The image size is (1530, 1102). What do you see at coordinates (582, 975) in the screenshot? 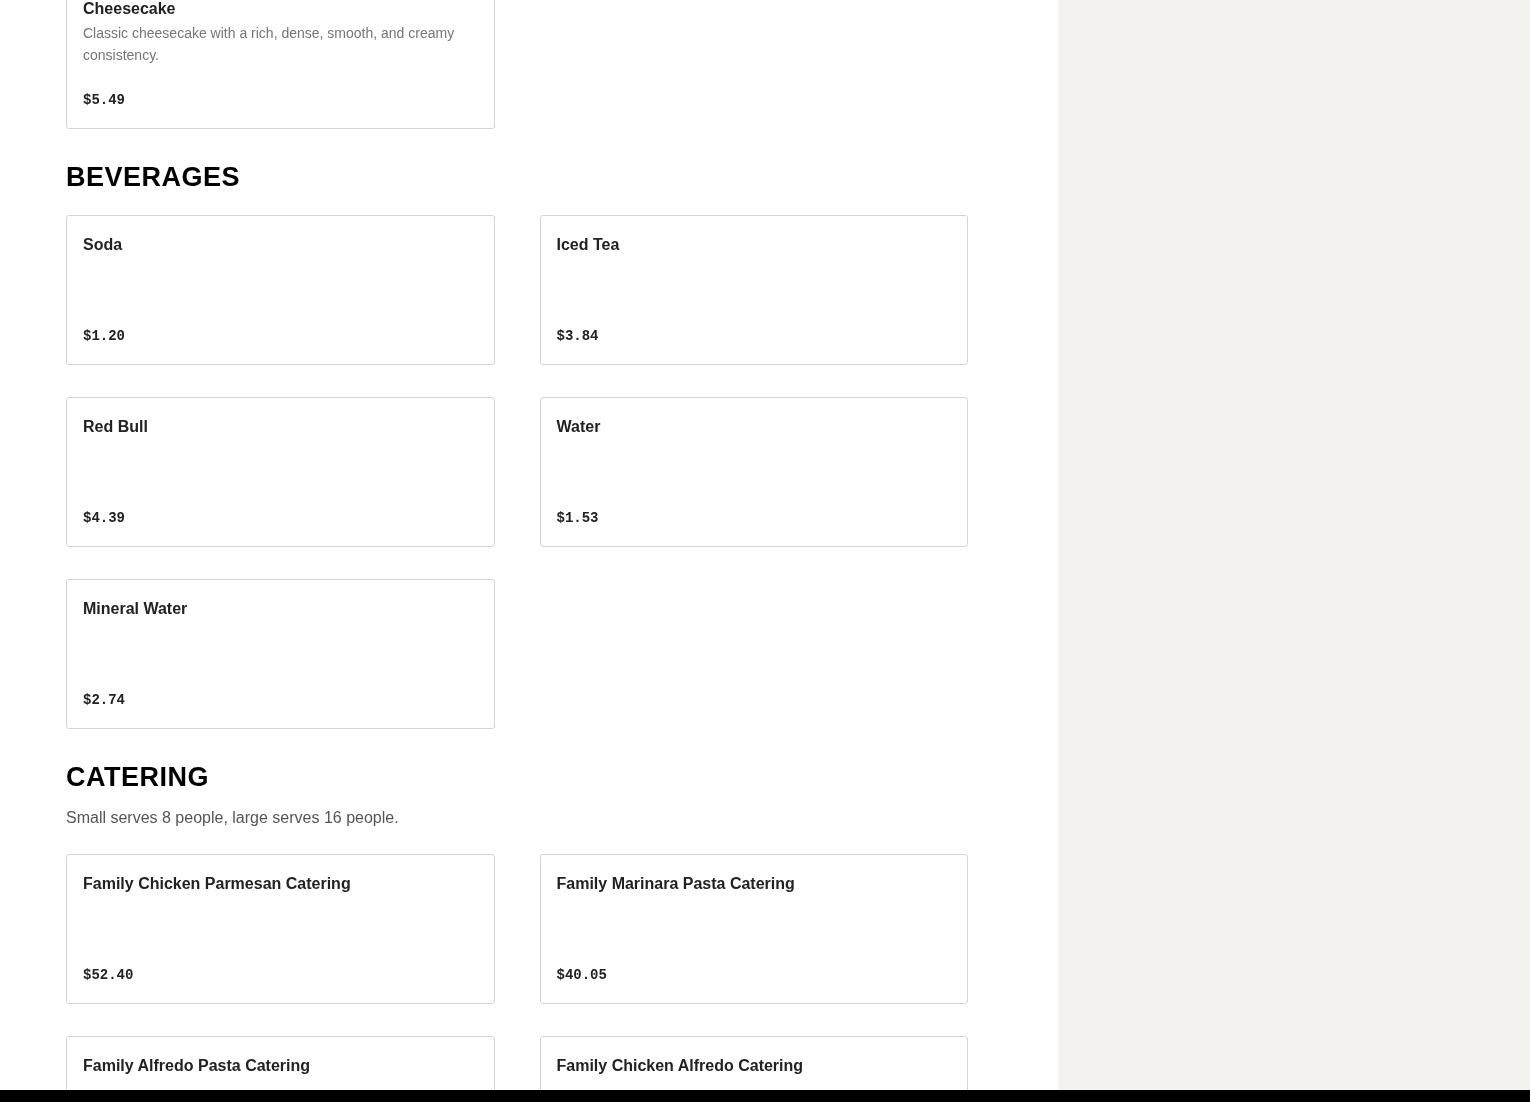
I see `item-price: $40.05` at bounding box center [582, 975].